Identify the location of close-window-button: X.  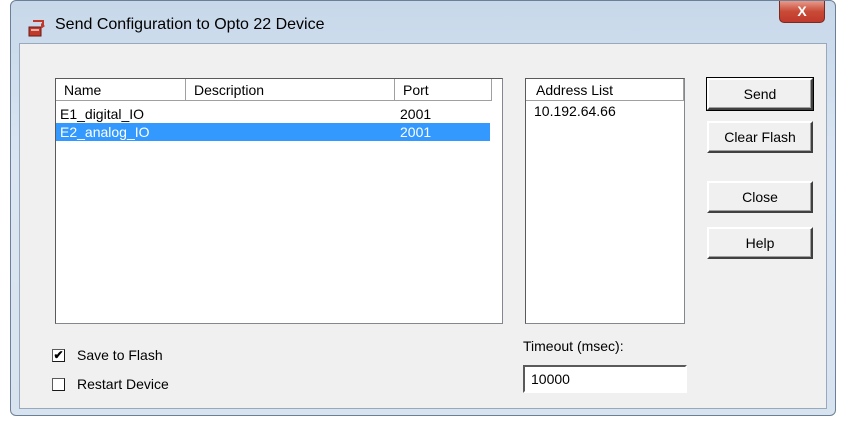
(802, 12).